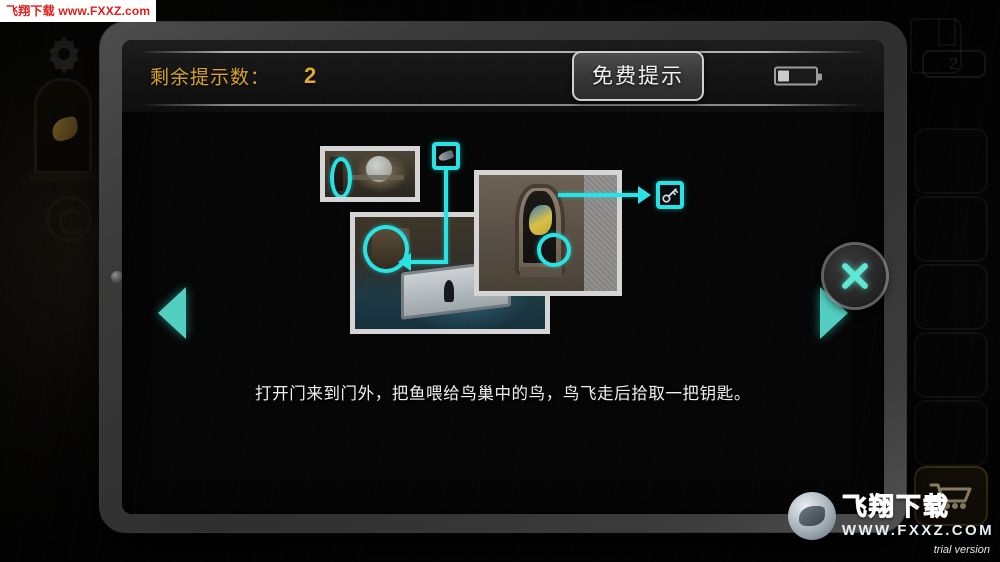 Image resolution: width=1000 pixels, height=562 pixels. I want to click on hint-count-value: 2, so click(310, 75).